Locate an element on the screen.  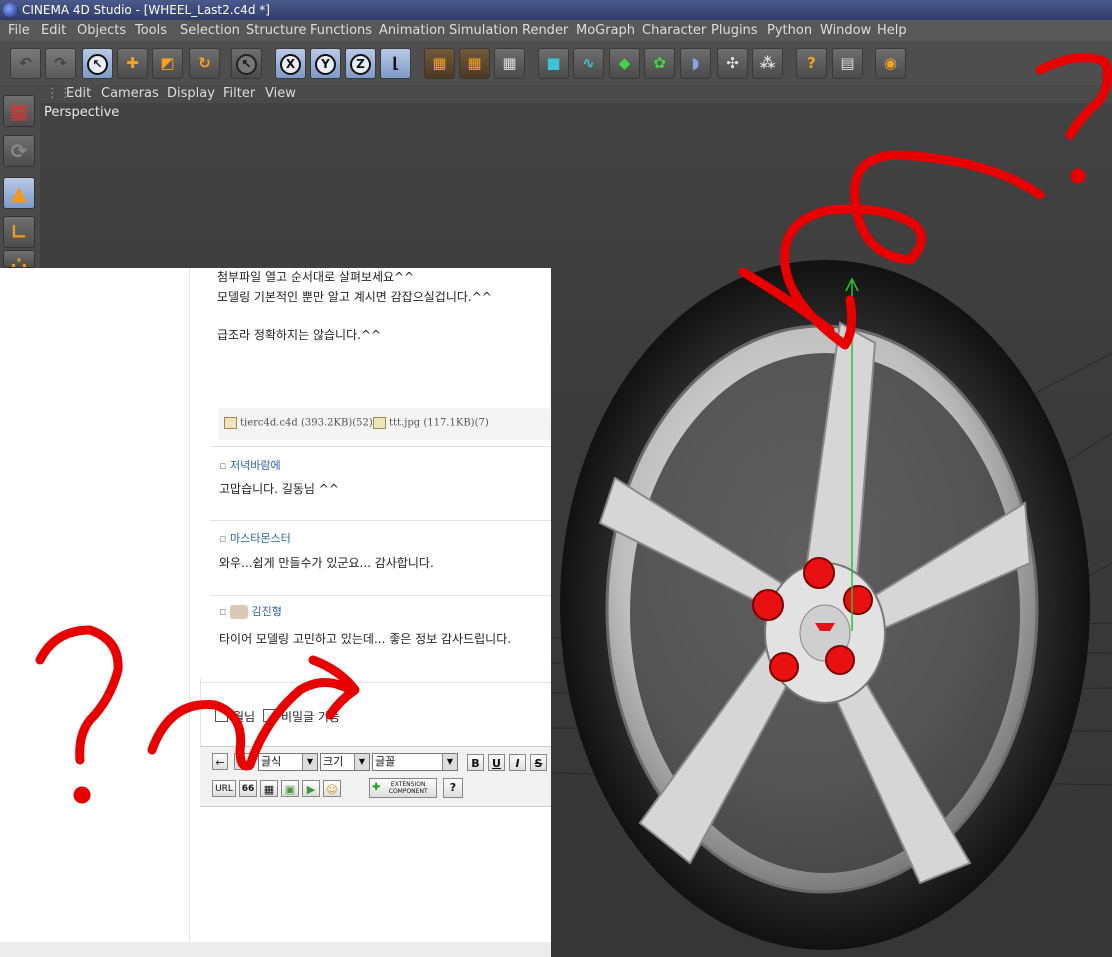
array-icon: ✿ is located at coordinates (659, 63).